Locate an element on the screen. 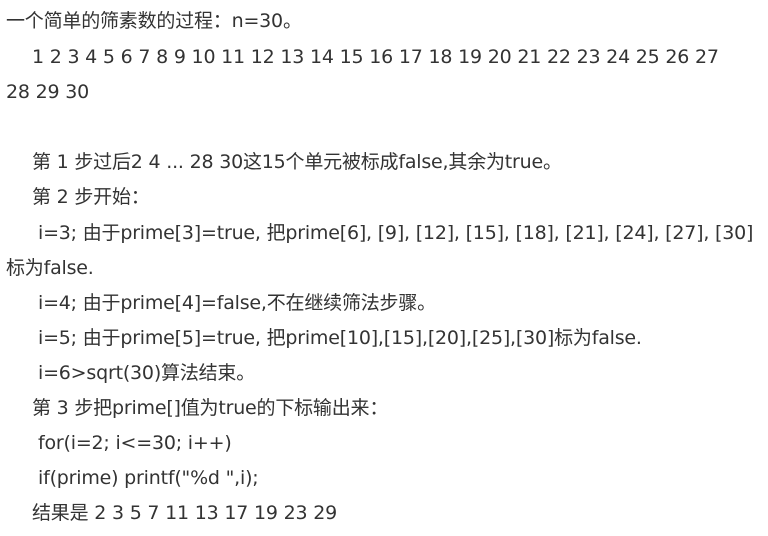  code-for-loop: for(i=2; i<=30; i++) is located at coordinates (135, 443).